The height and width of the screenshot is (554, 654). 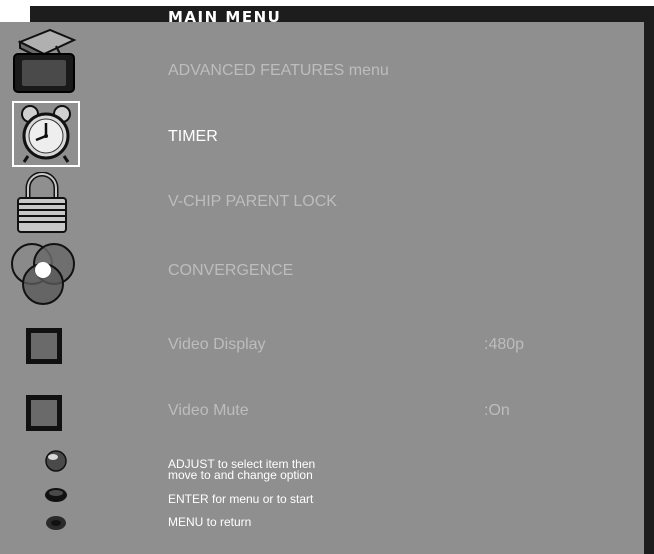 I want to click on menu-item-video-mute: Video Mute, so click(x=208, y=411).